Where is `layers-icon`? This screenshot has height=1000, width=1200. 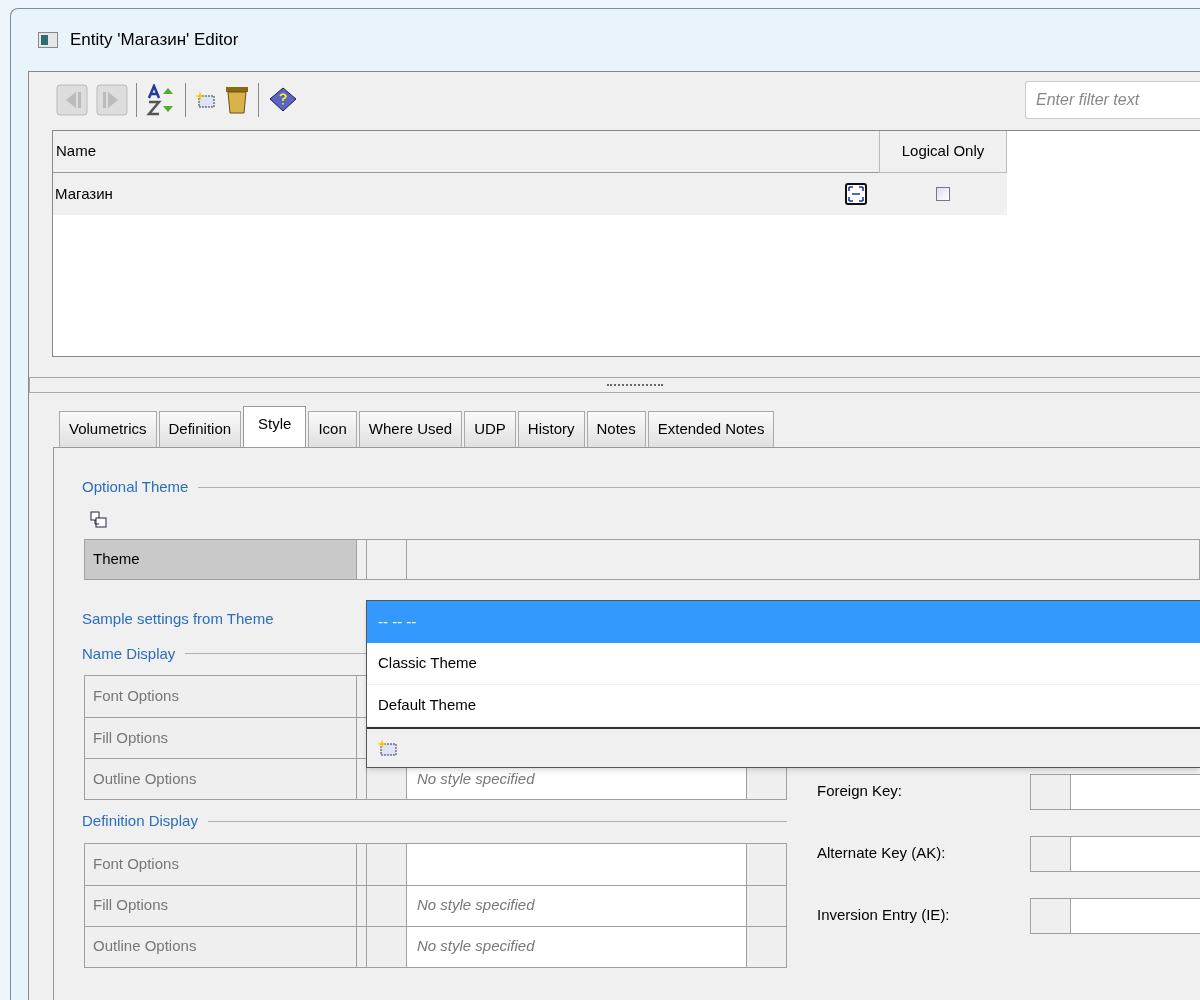
layers-icon is located at coordinates (99, 519).